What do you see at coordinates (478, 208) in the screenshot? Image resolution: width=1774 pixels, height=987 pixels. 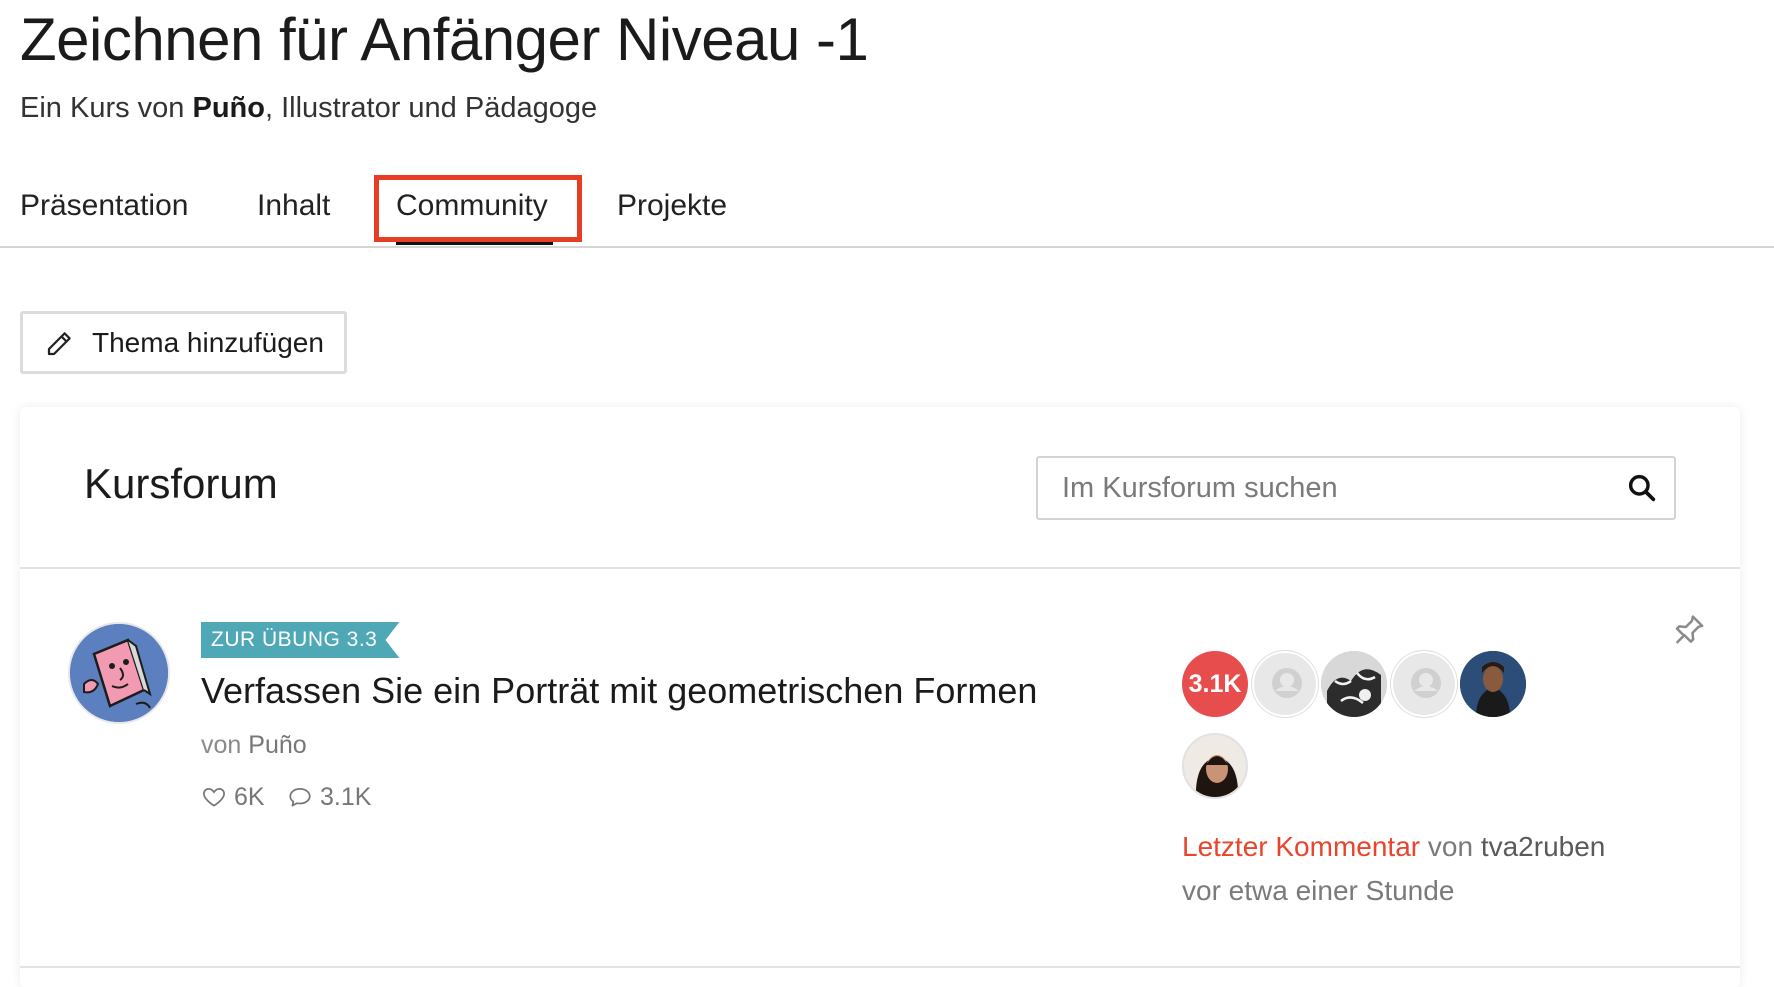 I see `community-tab-highlight` at bounding box center [478, 208].